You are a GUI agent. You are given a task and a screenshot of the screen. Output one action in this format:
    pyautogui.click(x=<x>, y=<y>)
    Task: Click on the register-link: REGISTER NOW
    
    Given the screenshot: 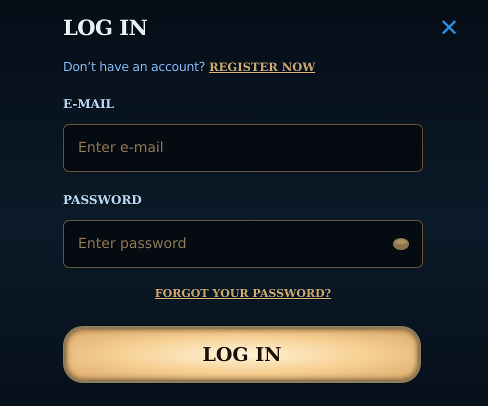 What is the action you would take?
    pyautogui.click(x=262, y=67)
    